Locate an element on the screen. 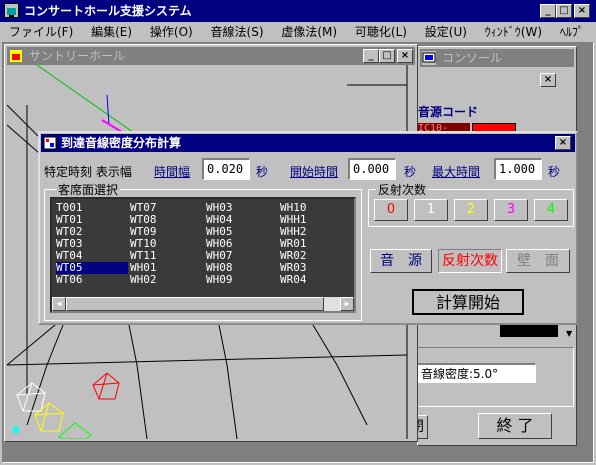  menu-window: ｳｨﾝﾄﾞｳ(W) is located at coordinates (513, 32).